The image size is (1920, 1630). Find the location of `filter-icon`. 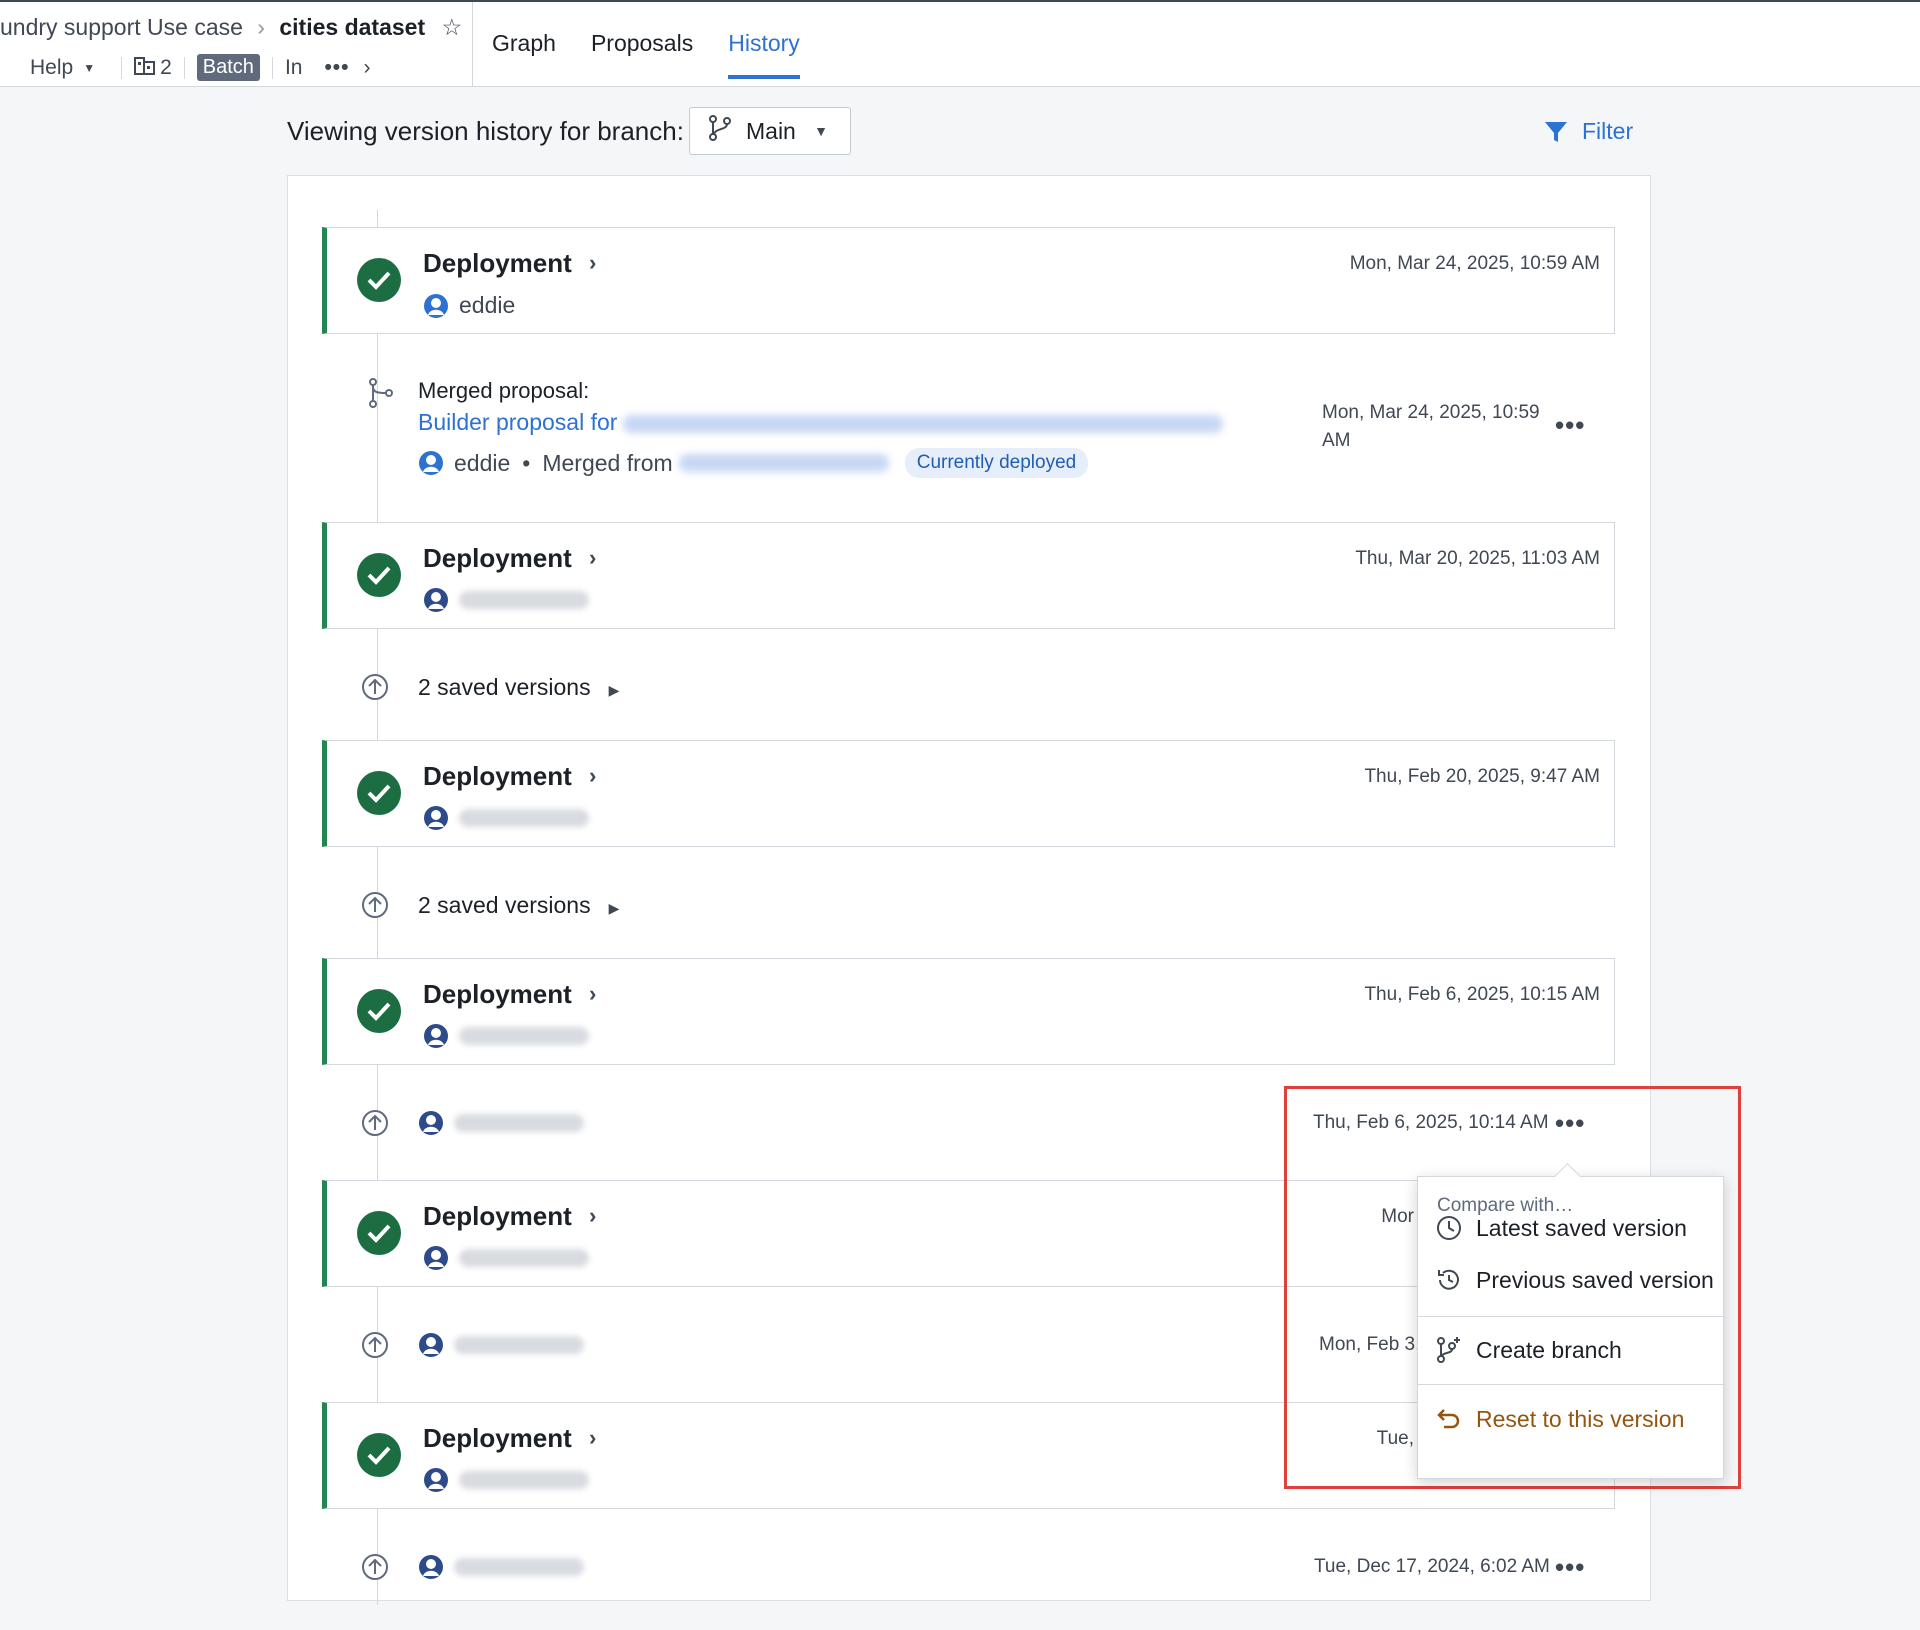

filter-icon is located at coordinates (1556, 131).